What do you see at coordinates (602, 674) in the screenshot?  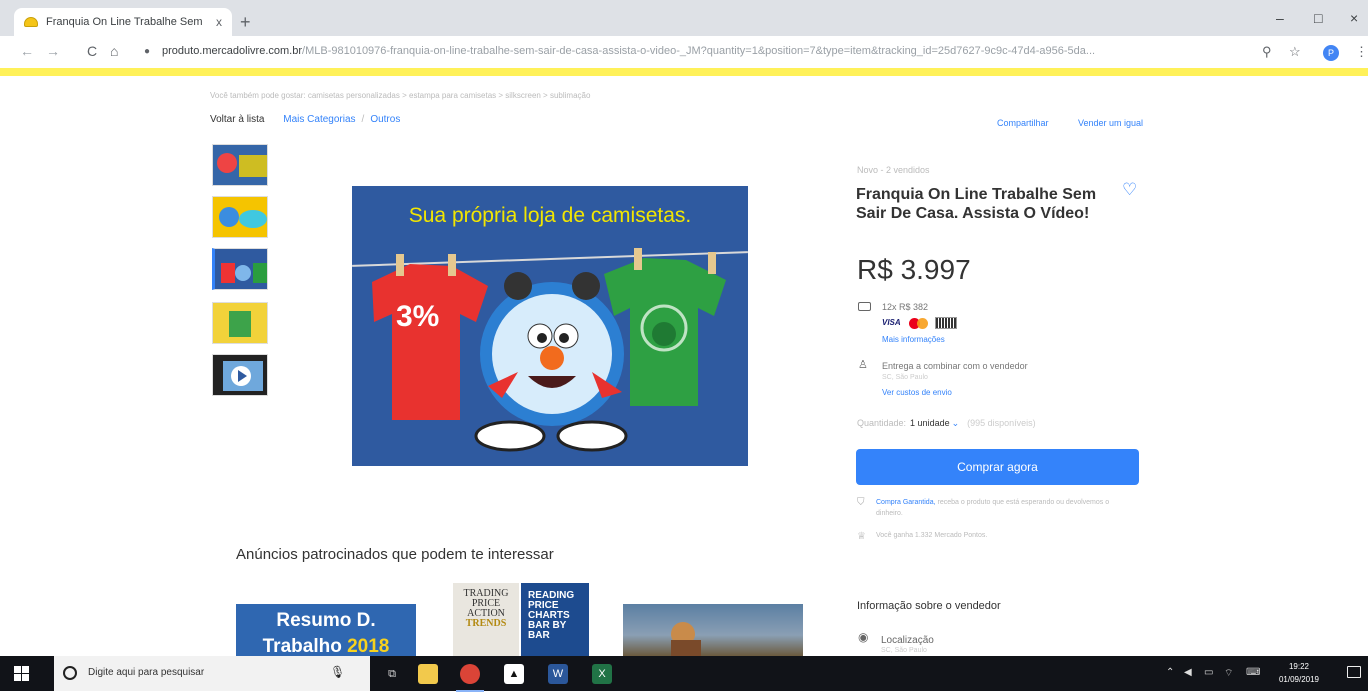 I see `excel-icon: X` at bounding box center [602, 674].